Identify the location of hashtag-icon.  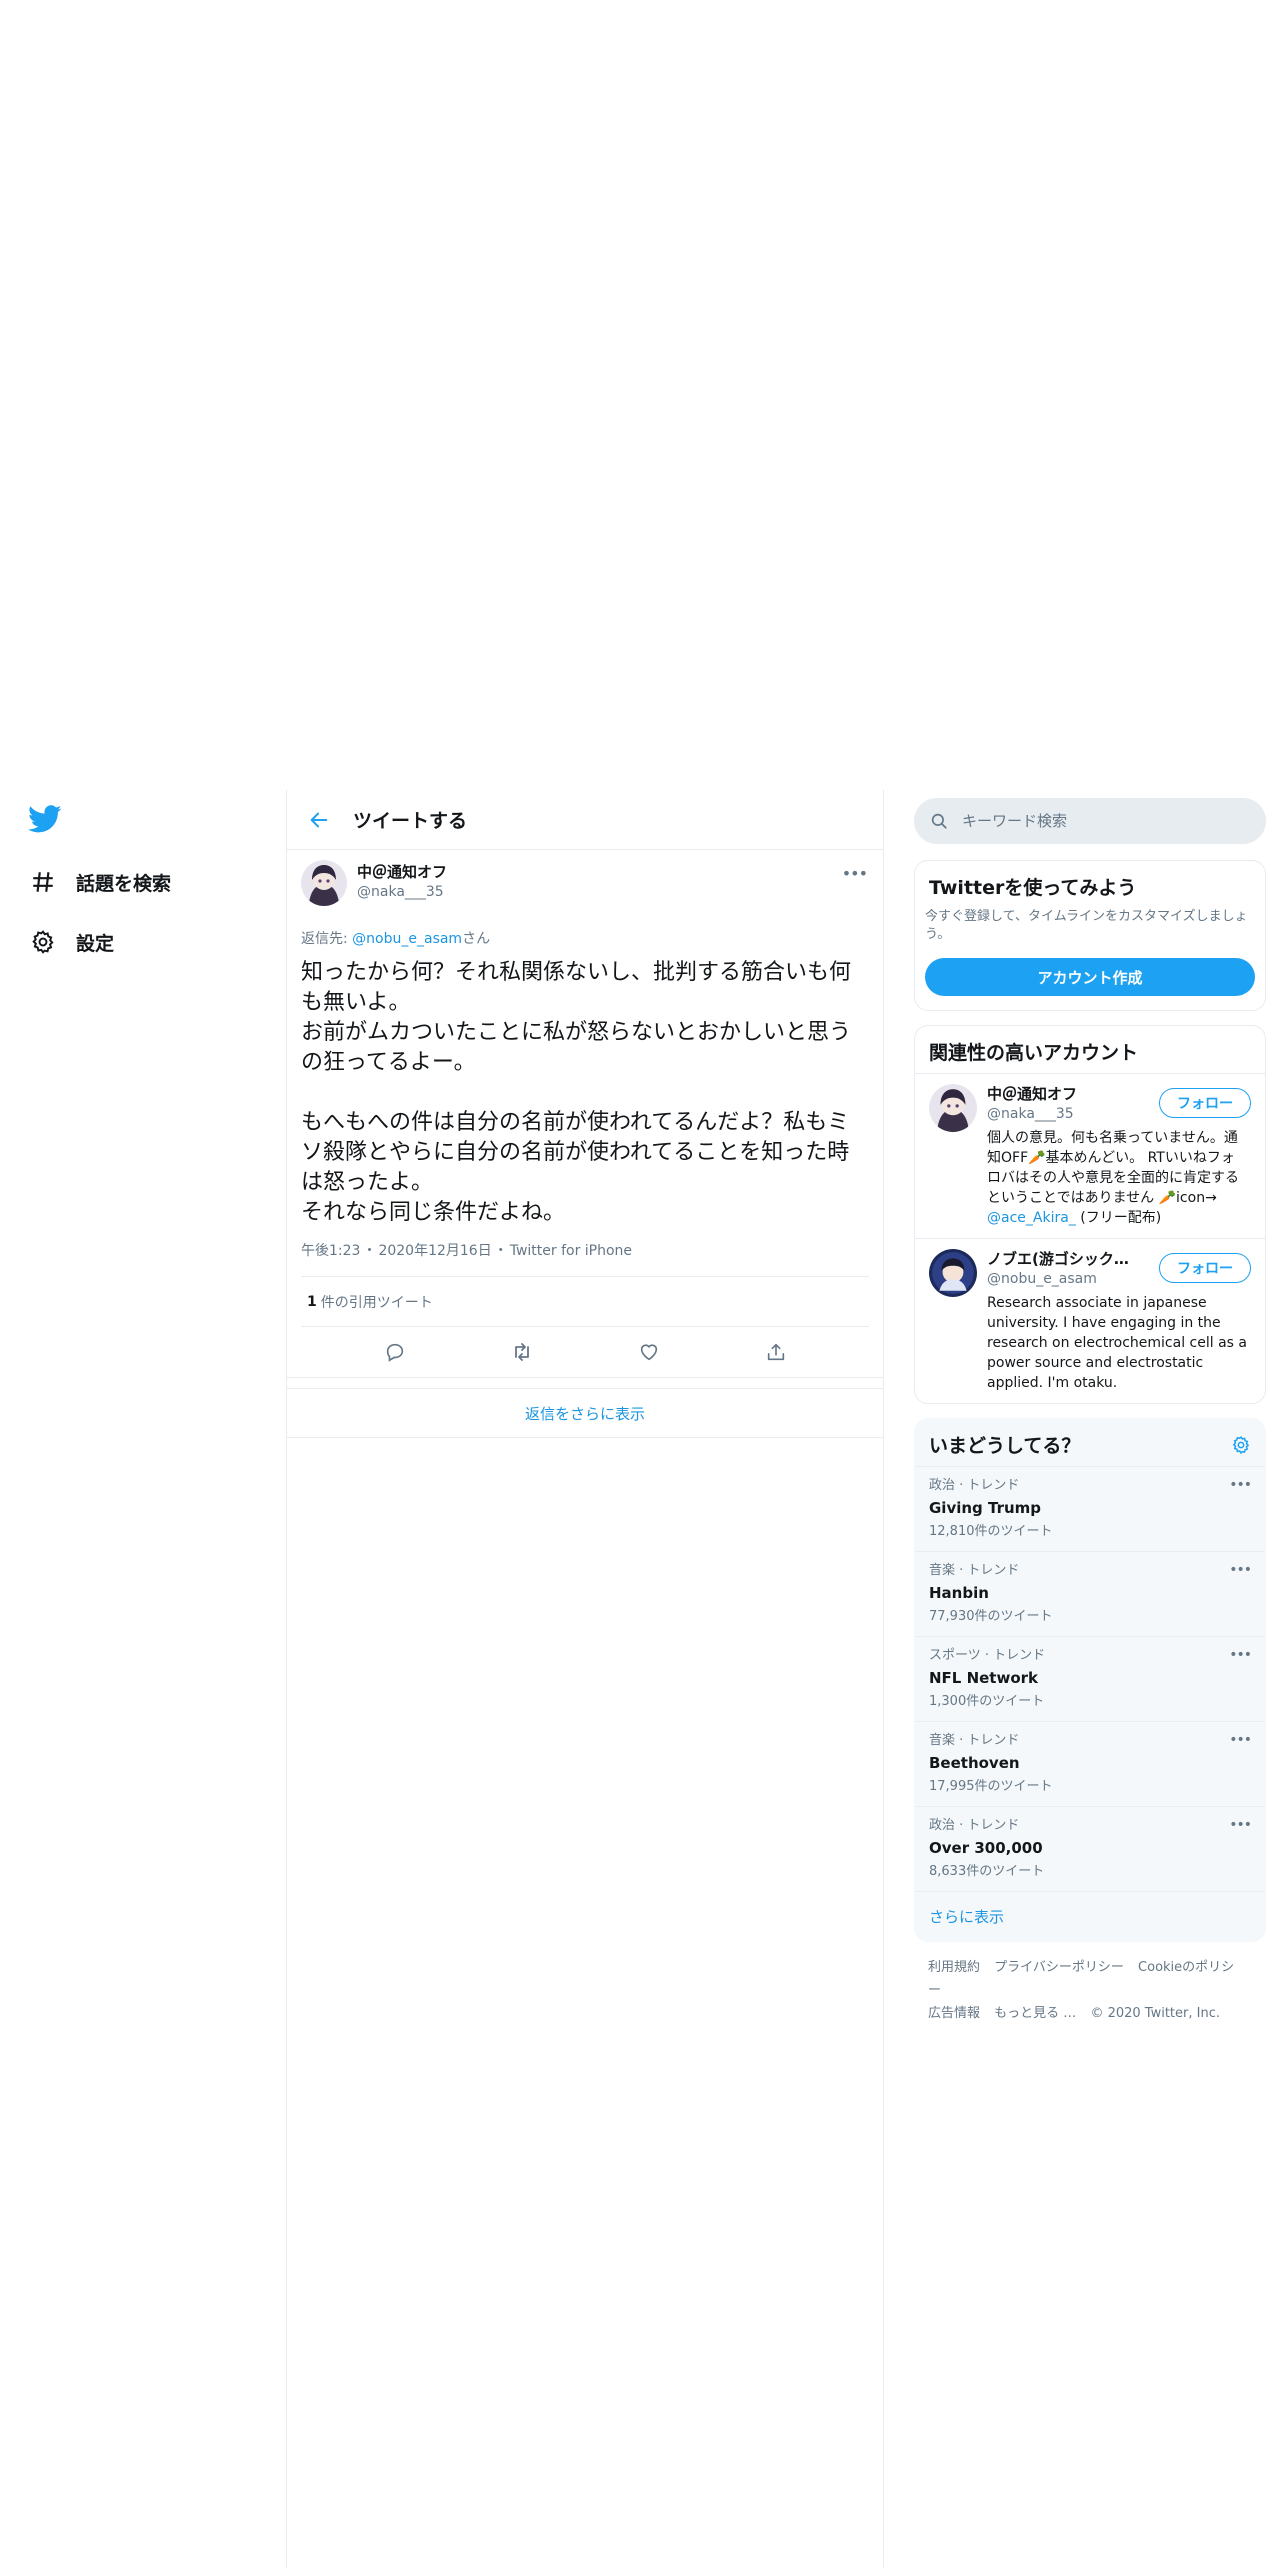
(43, 882).